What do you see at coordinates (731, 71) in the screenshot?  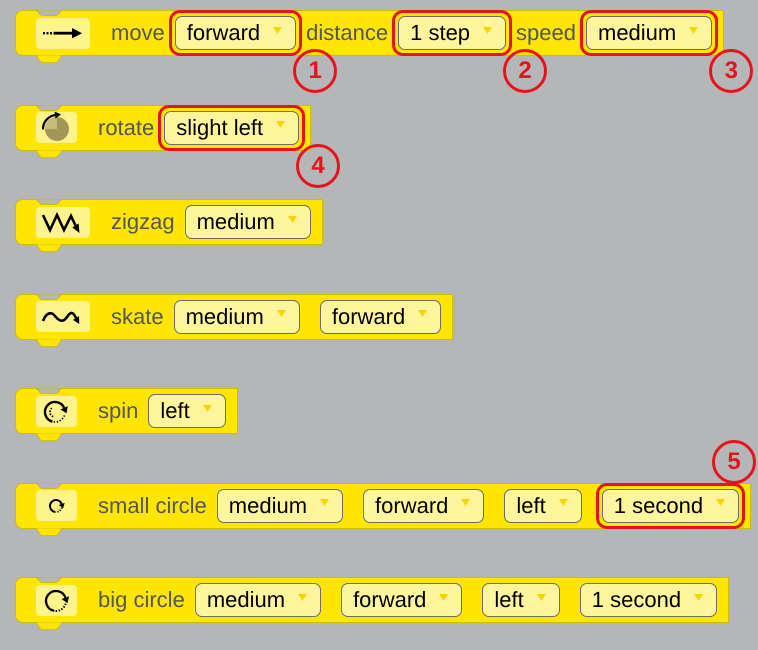 I see `callout-marker: 3` at bounding box center [731, 71].